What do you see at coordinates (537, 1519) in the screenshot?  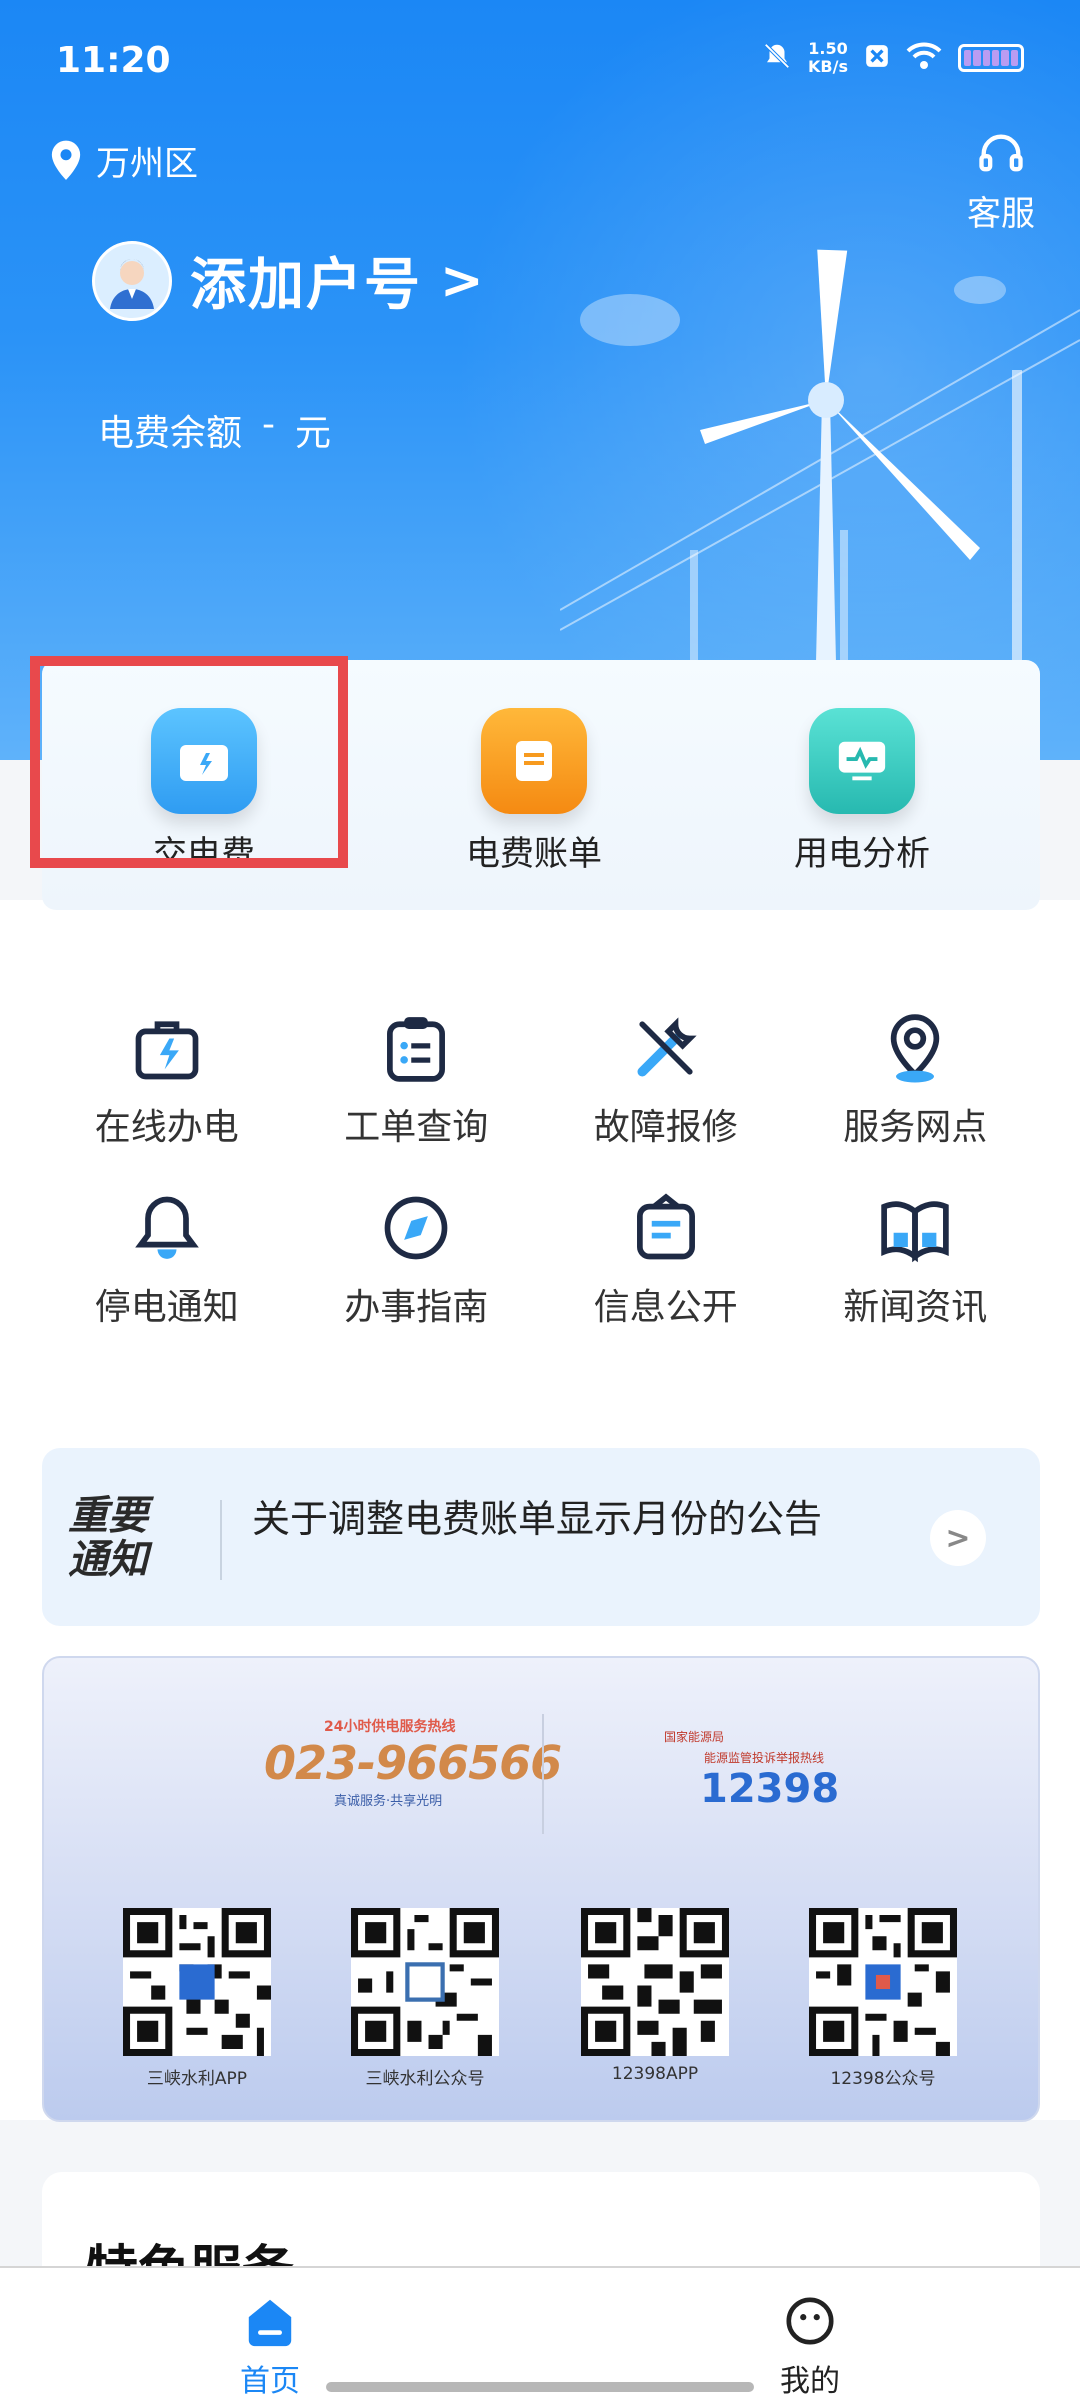 I see `announcement-text: 关于调整电费账单显示月份的公告` at bounding box center [537, 1519].